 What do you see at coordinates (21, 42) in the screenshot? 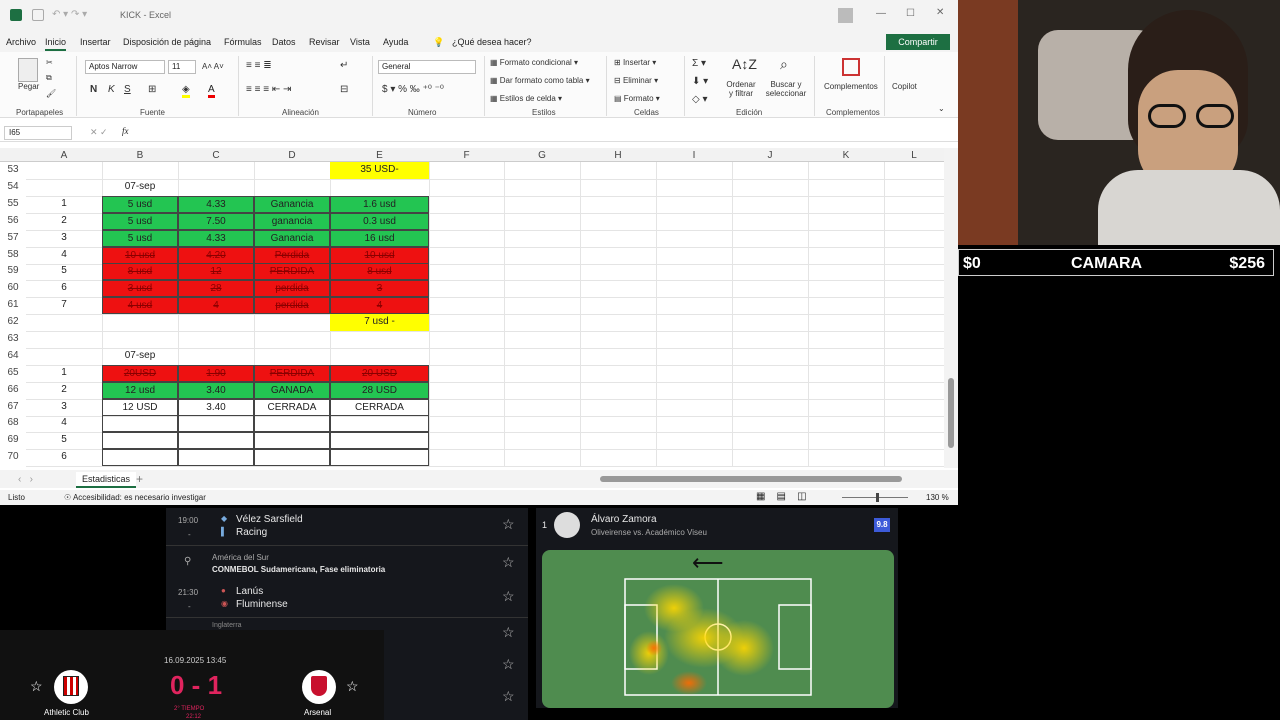
I see `tab-archivo: Archivo` at bounding box center [21, 42].